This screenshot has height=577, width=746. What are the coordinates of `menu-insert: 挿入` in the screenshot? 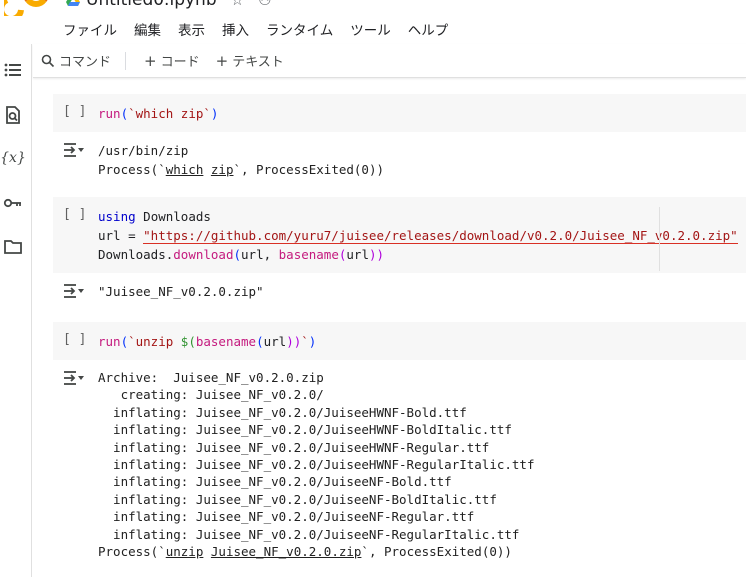 It's located at (239, 29).